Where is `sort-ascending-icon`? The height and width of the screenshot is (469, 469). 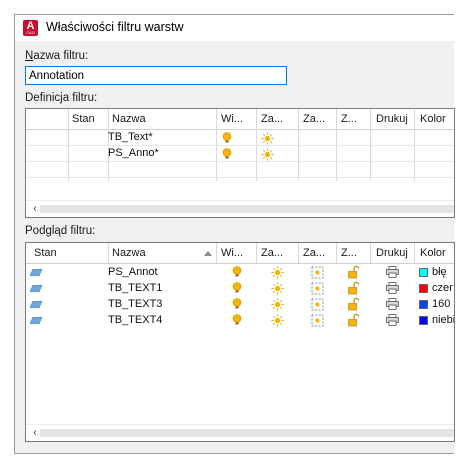
sort-ascending-icon is located at coordinates (208, 253).